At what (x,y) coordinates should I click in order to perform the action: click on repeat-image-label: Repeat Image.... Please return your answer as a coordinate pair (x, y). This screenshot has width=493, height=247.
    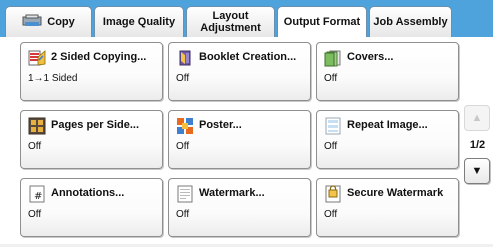
    Looking at the image, I should click on (387, 125).